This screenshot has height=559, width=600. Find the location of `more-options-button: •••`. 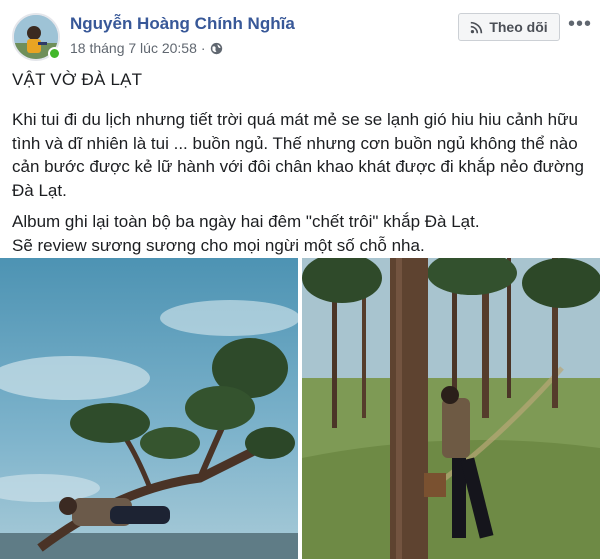

more-options-button: ••• is located at coordinates (580, 24).